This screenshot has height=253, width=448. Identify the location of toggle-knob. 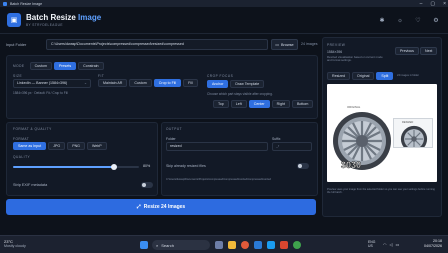
(300, 166).